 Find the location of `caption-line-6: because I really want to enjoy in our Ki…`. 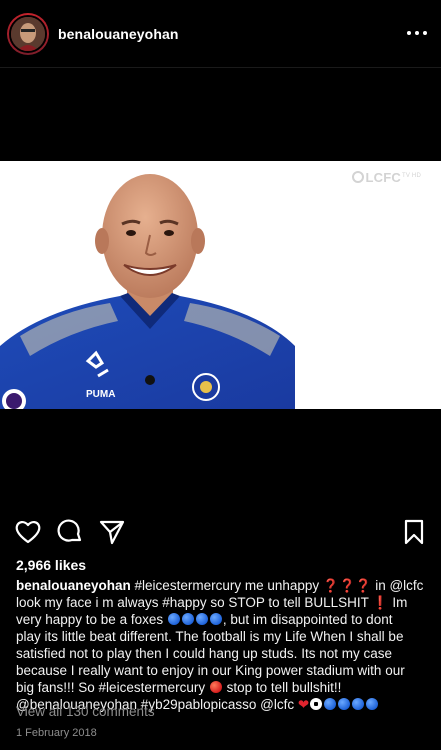

caption-line-6: because I really want to enjoy in our Ki… is located at coordinates (210, 670).